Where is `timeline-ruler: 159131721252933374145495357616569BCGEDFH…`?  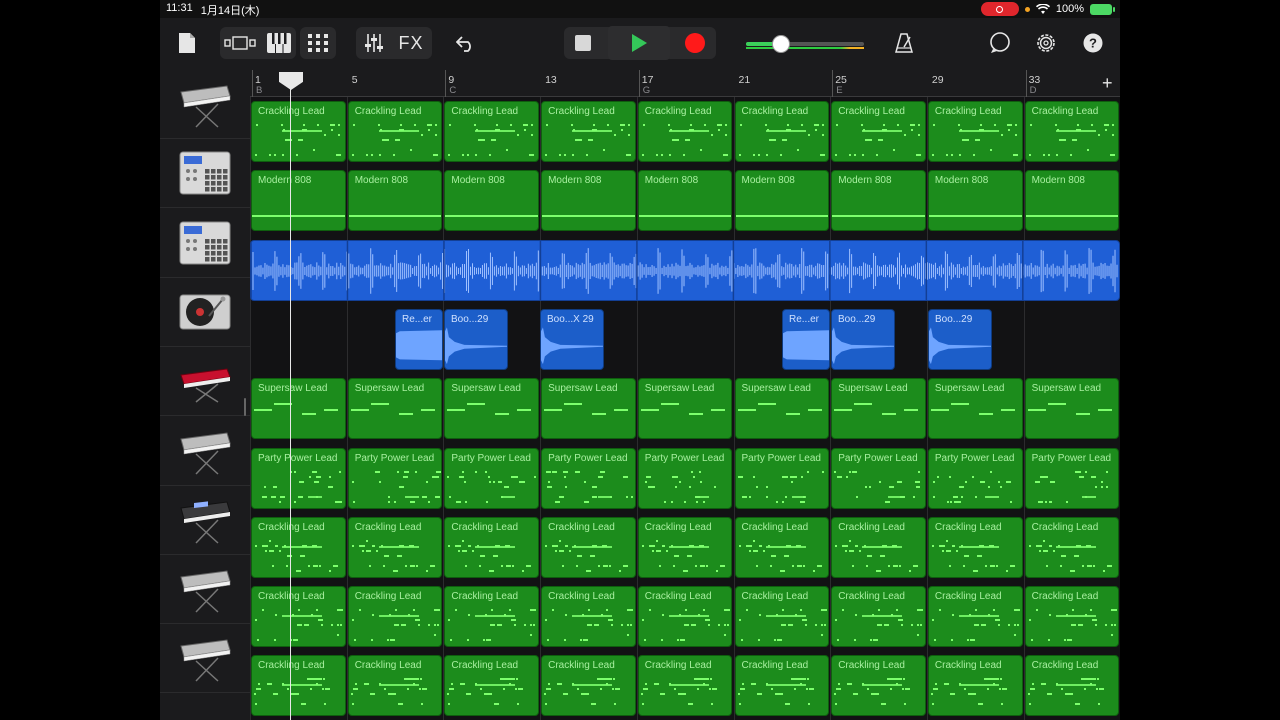 timeline-ruler: 159131721252933374145495357616569BCGEDFH… is located at coordinates (685, 83).